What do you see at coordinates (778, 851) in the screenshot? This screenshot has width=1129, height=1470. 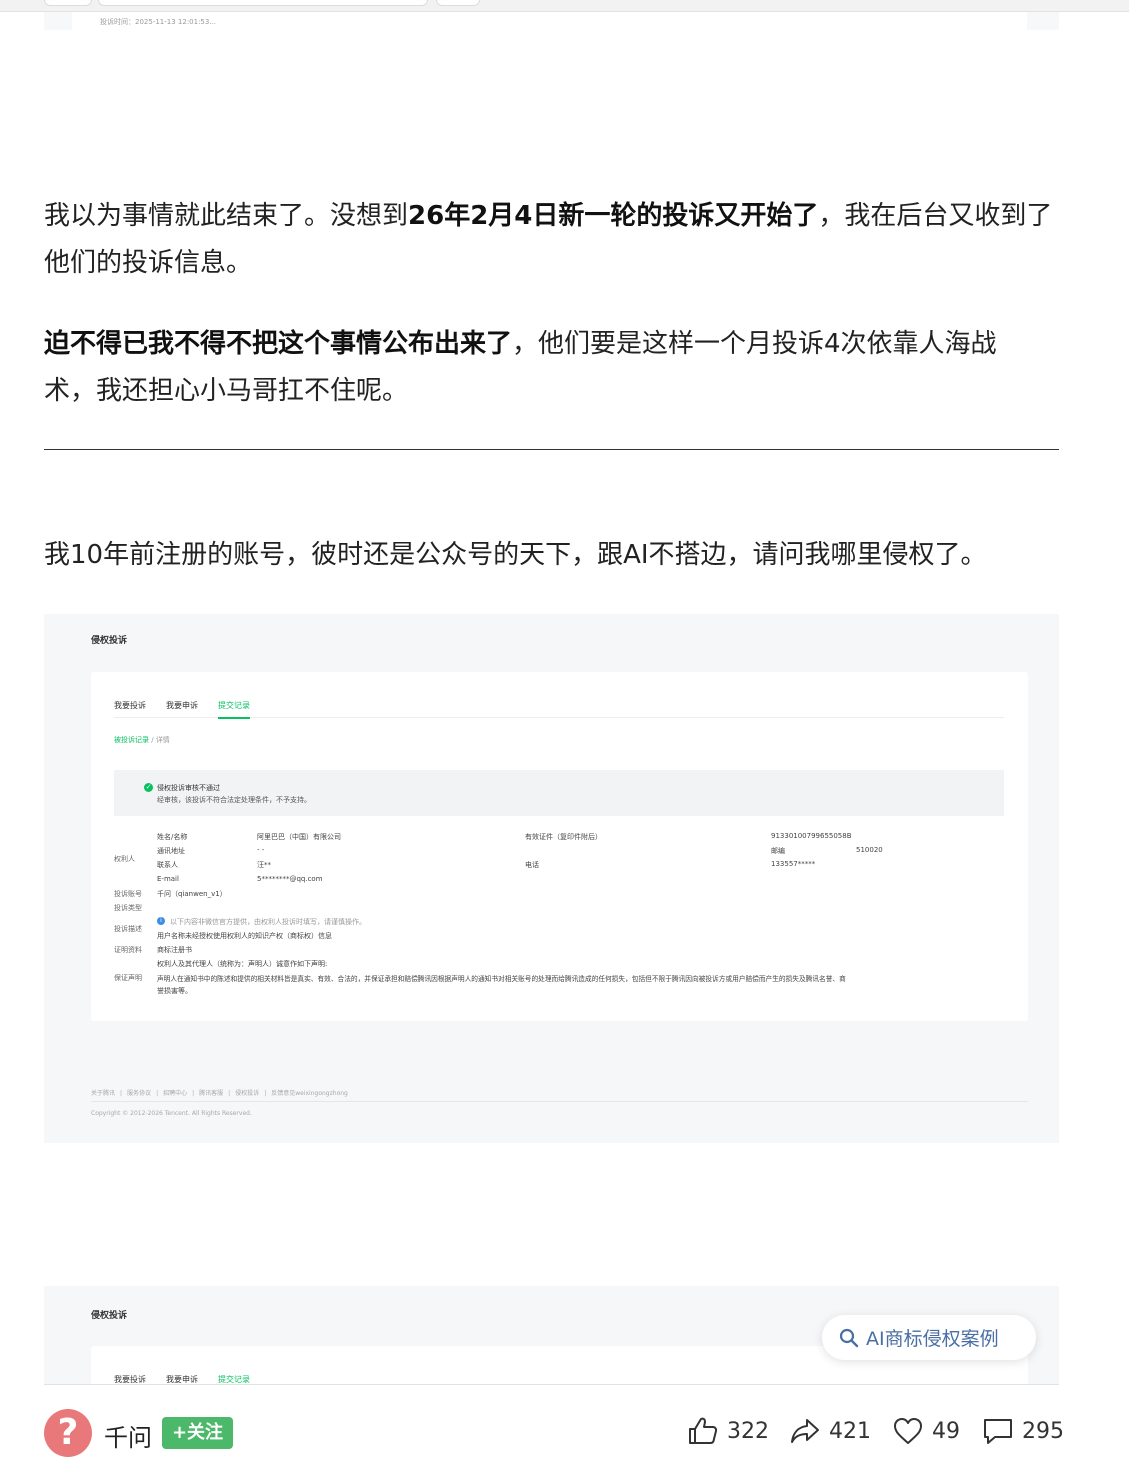 I see `field-label: 邮编` at bounding box center [778, 851].